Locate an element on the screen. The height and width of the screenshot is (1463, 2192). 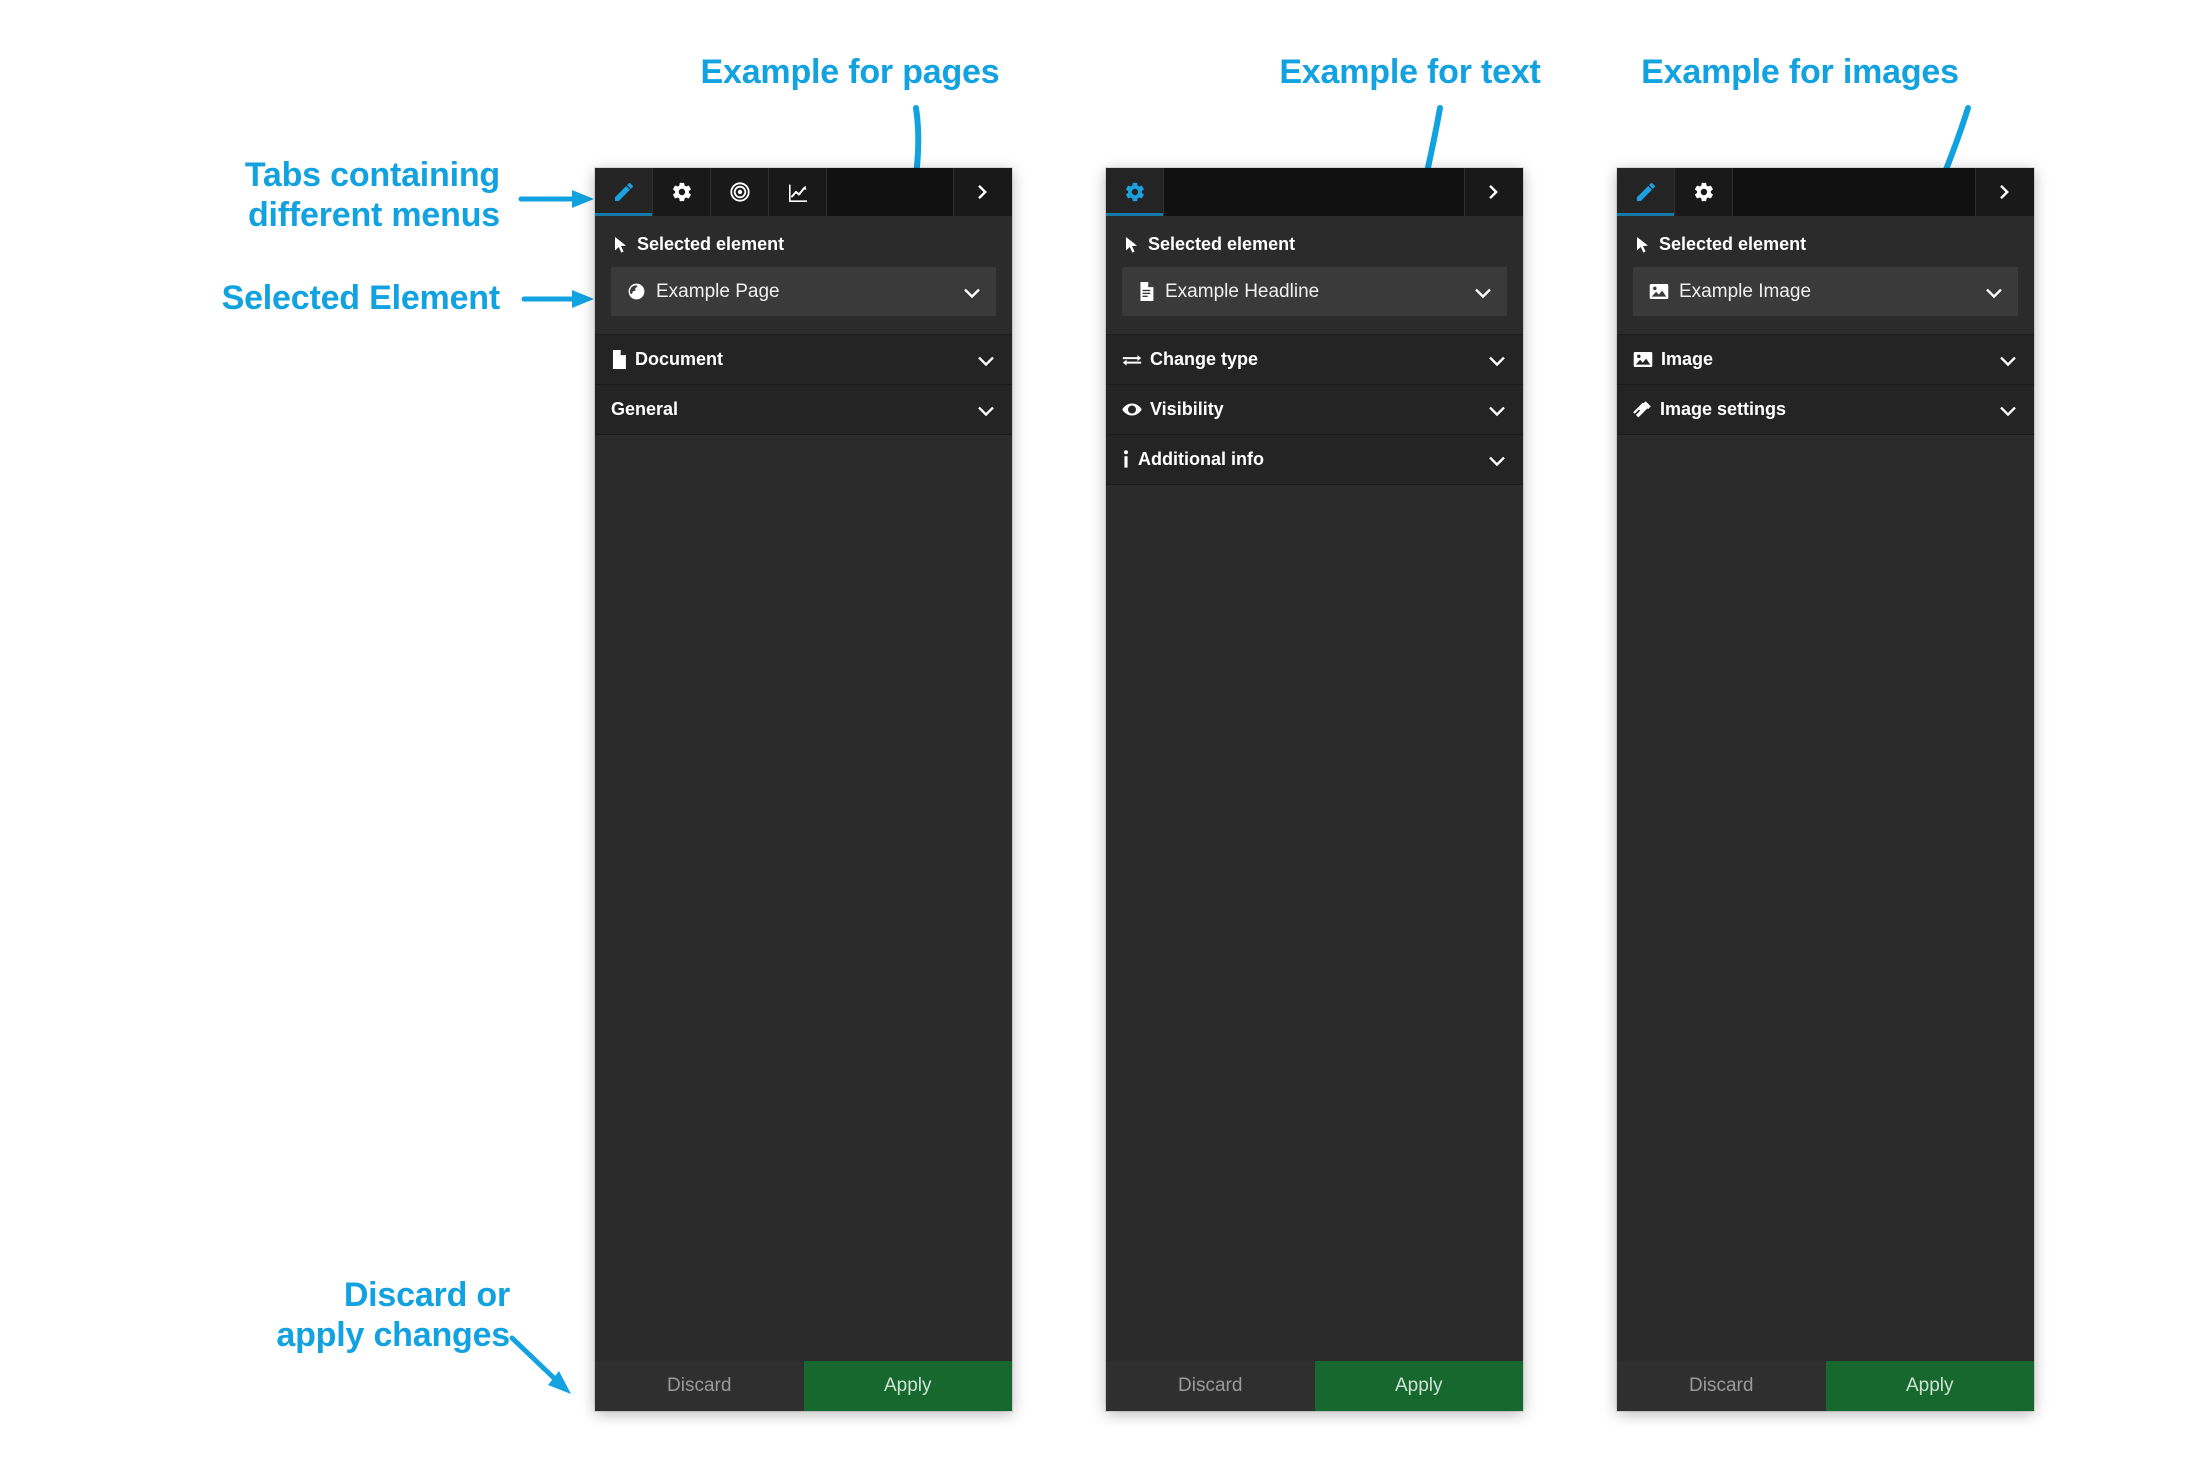
accordion-row-visibility: Visibility is located at coordinates (1314, 410).